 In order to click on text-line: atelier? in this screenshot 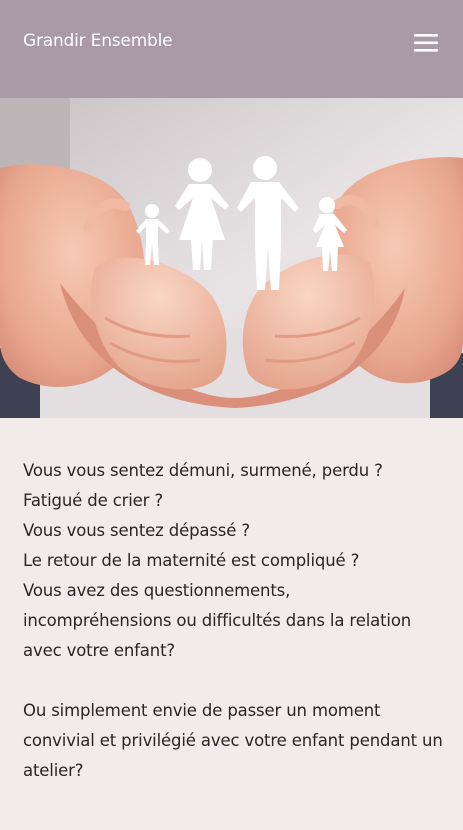, I will do `click(53, 770)`.